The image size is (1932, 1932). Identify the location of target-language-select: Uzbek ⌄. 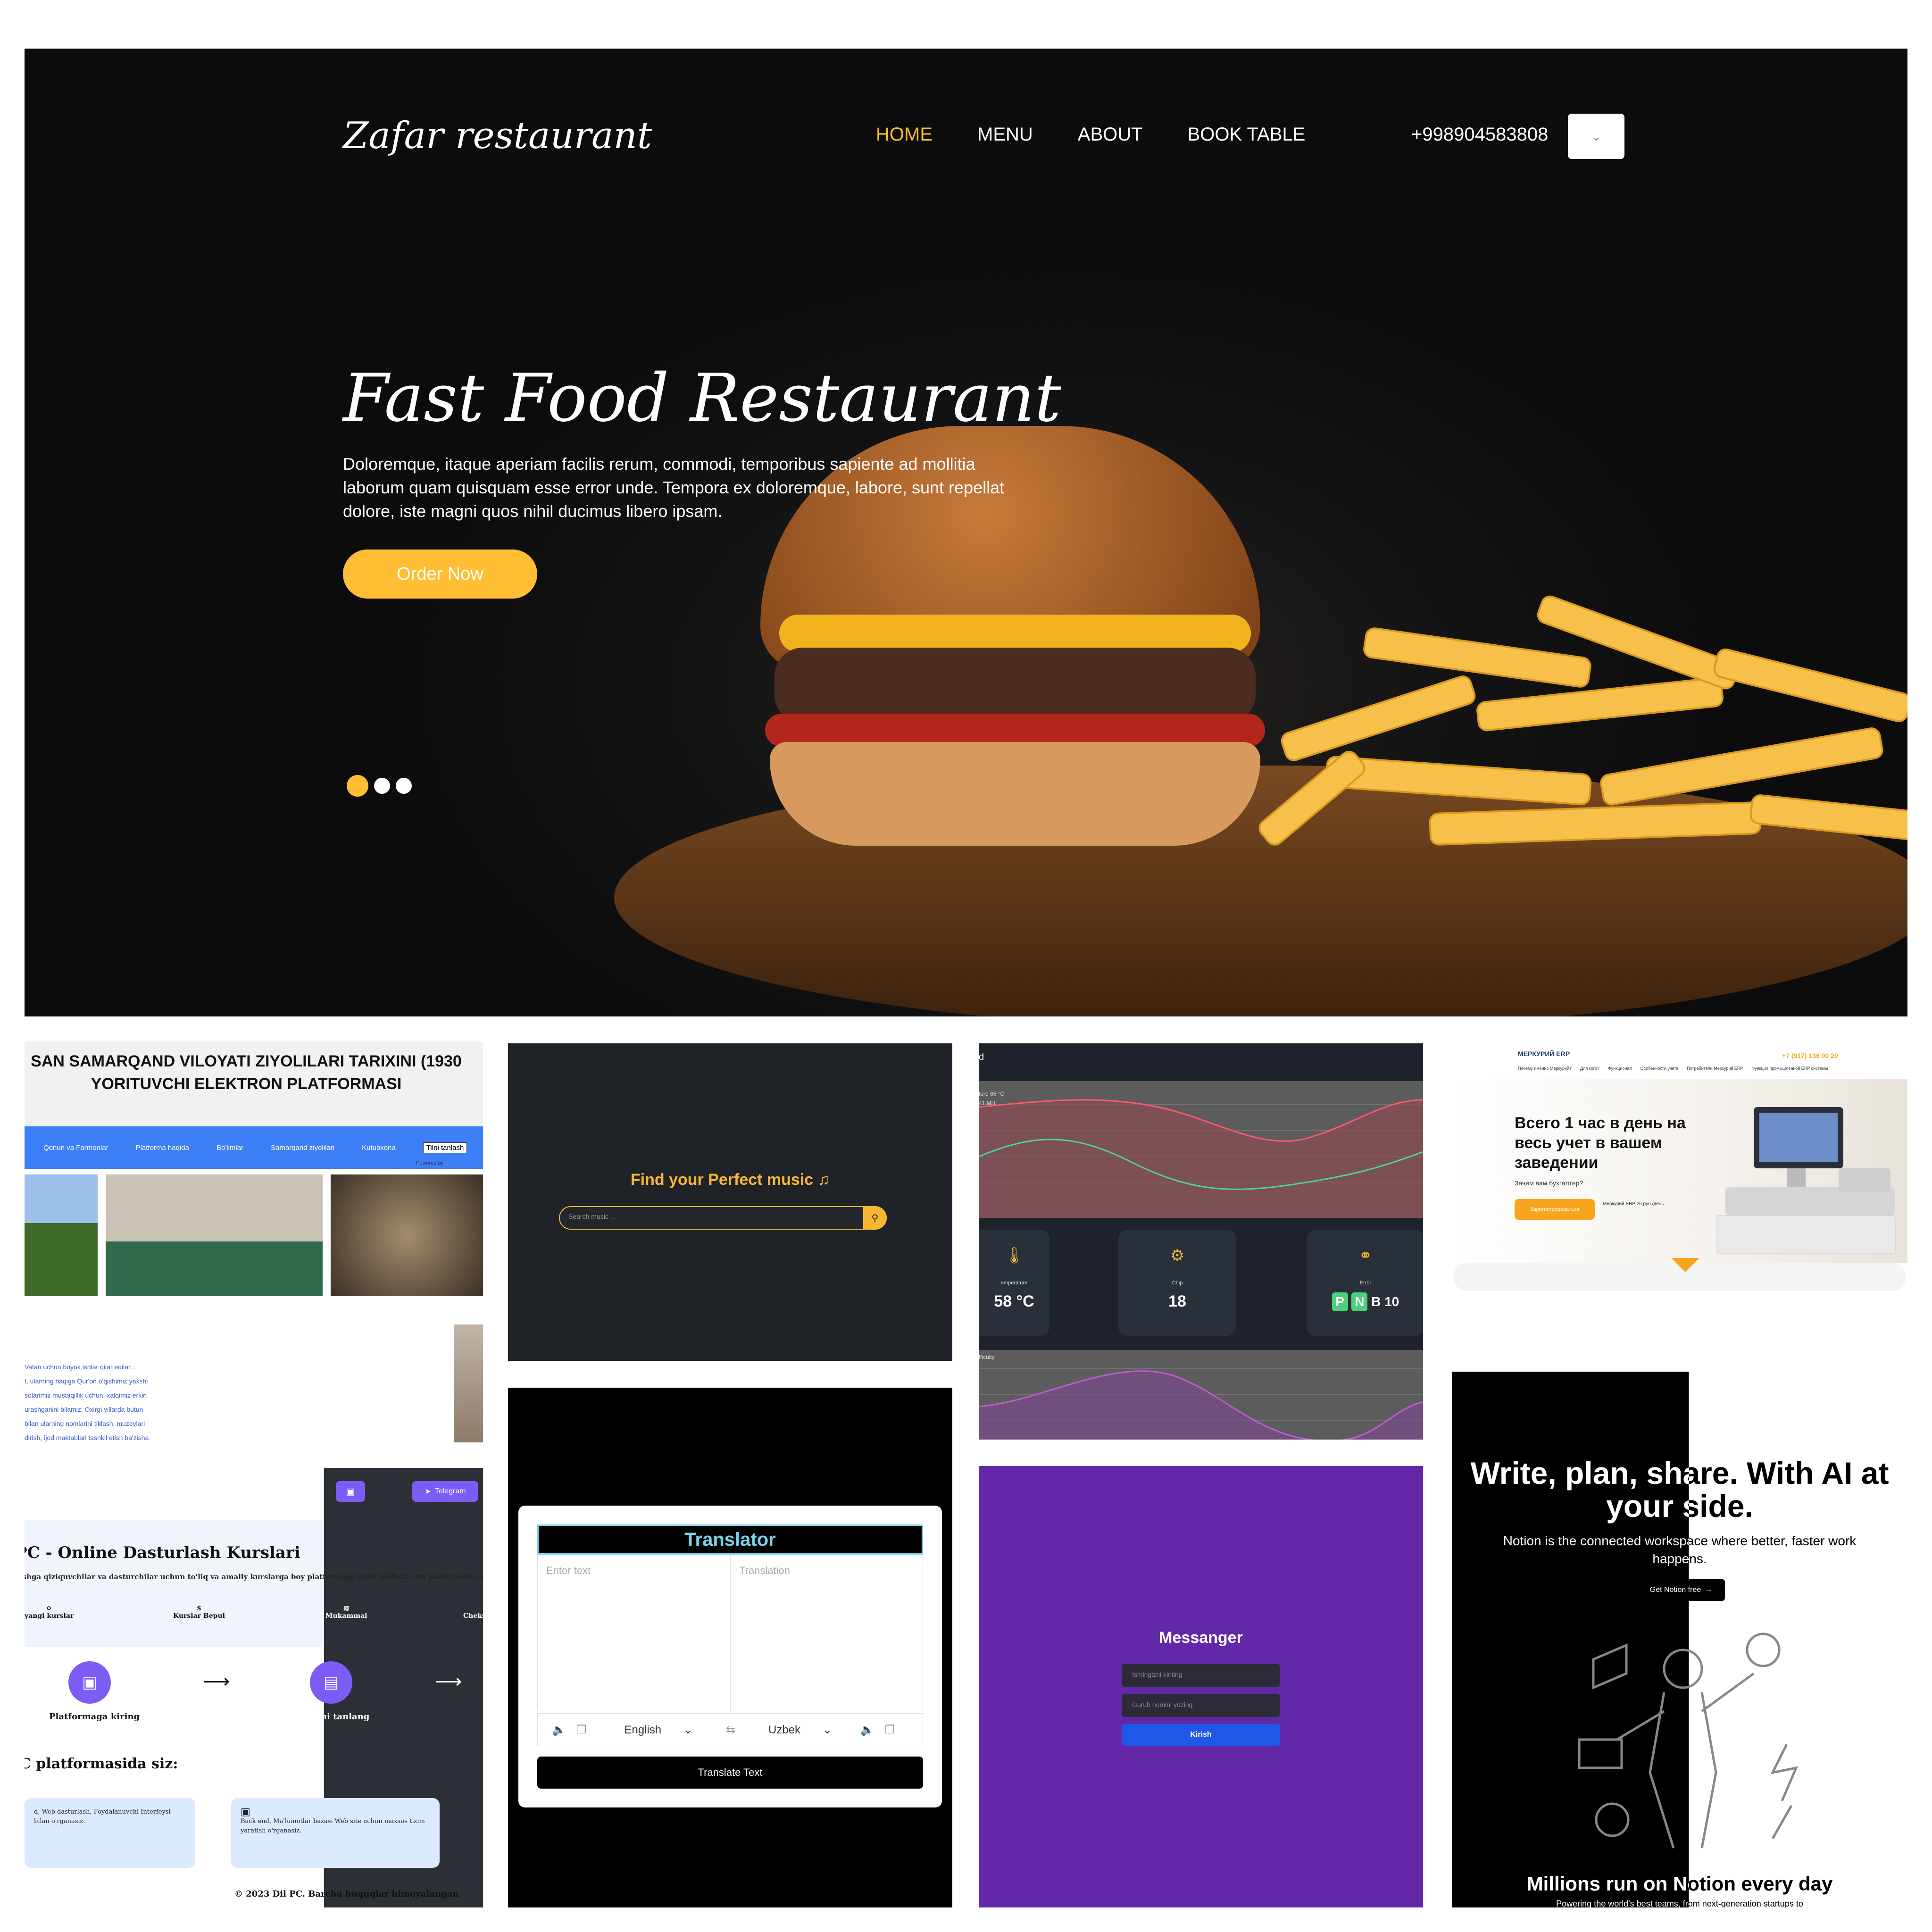
(800, 1730).